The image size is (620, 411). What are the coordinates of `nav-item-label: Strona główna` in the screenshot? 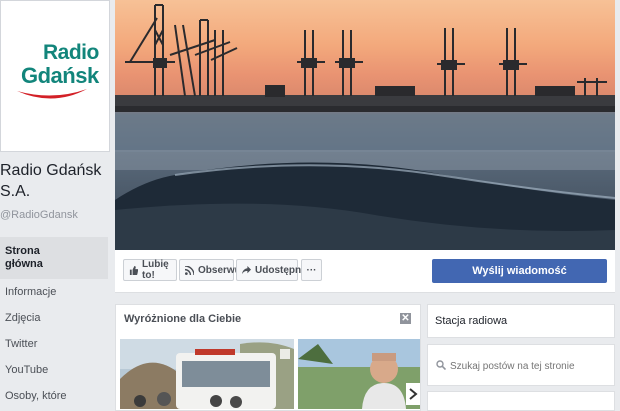 It's located at (24, 257).